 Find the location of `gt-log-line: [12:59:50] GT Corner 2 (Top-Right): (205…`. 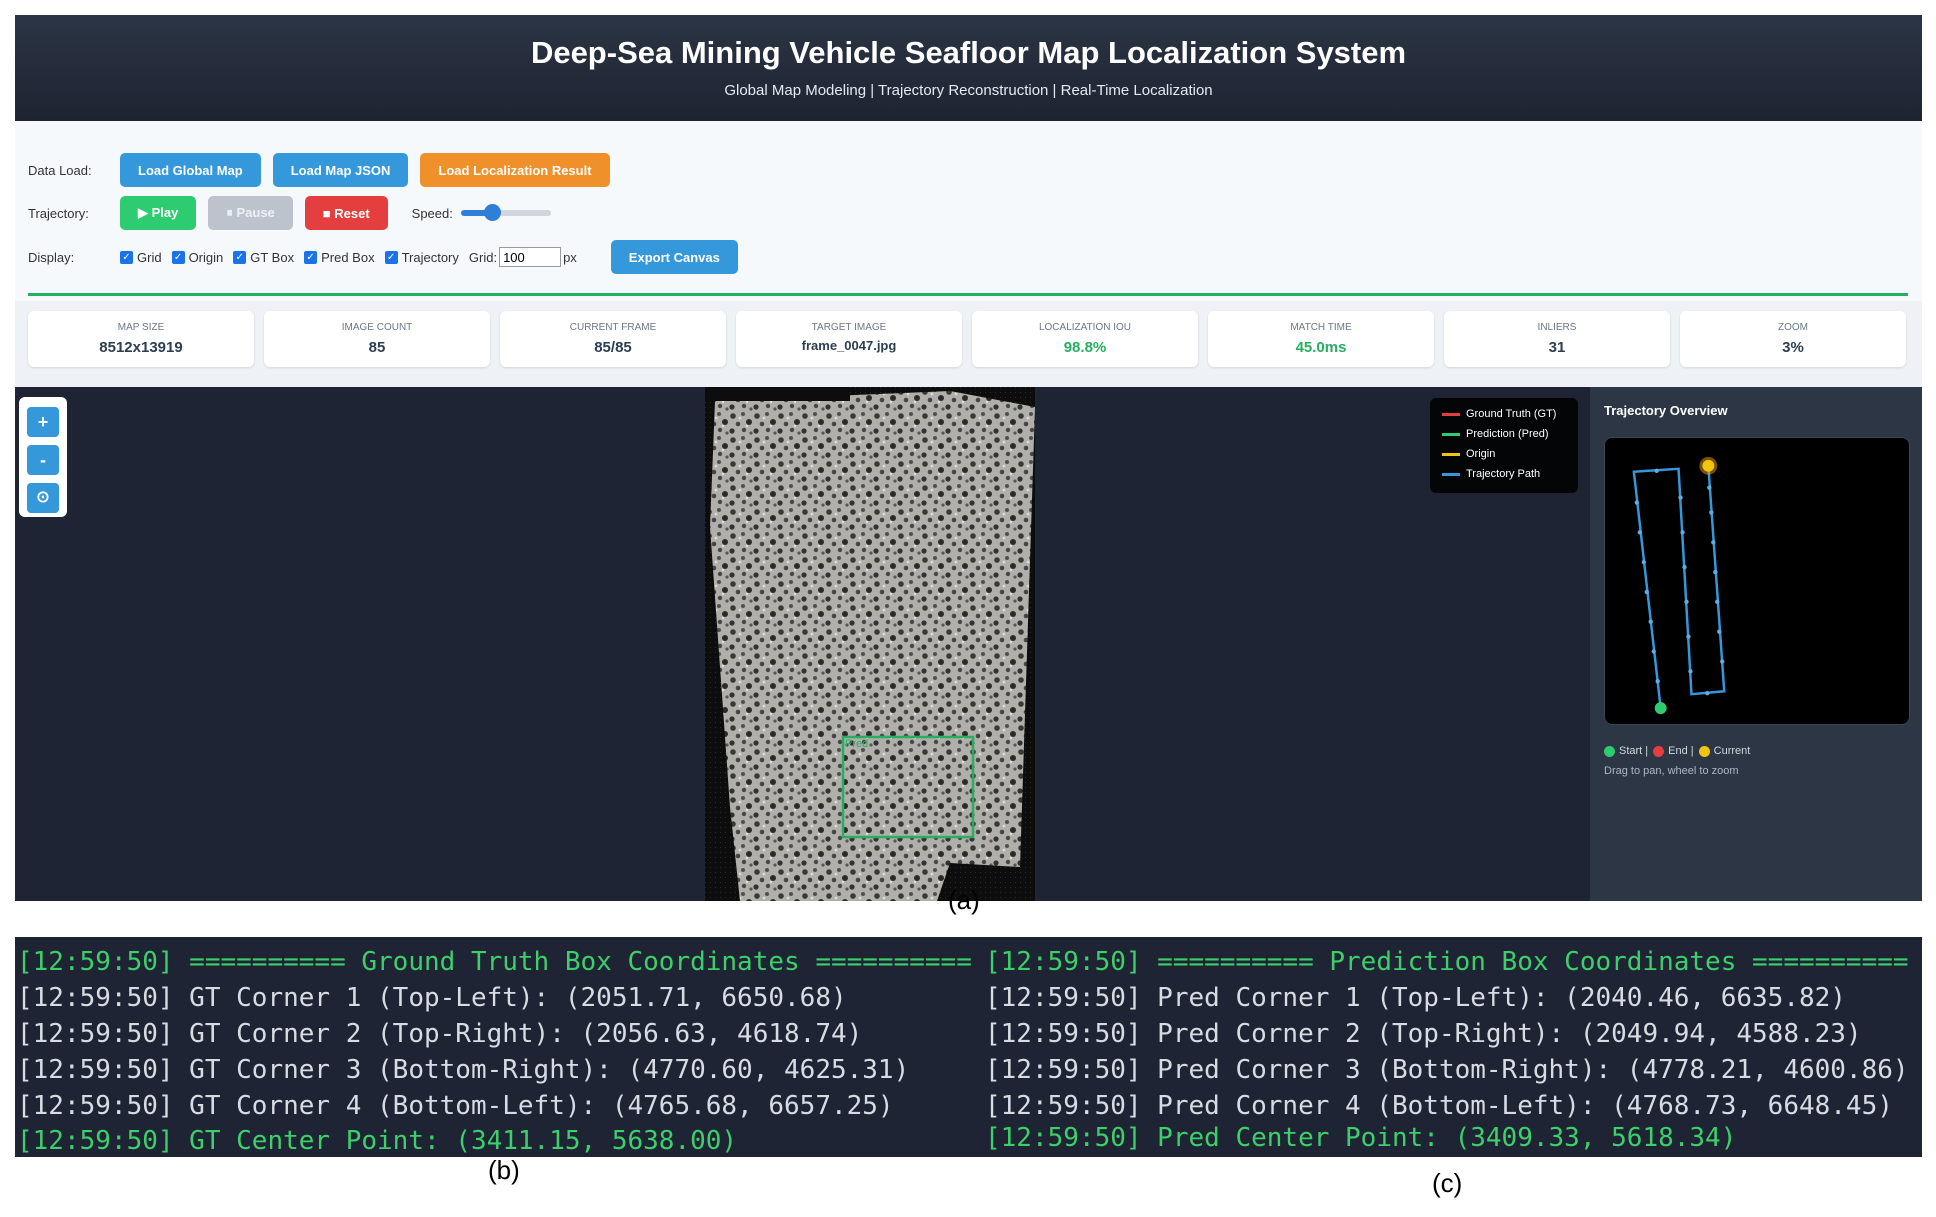

gt-log-line: [12:59:50] GT Corner 2 (Top-Right): (205… is located at coordinates (440, 1034).